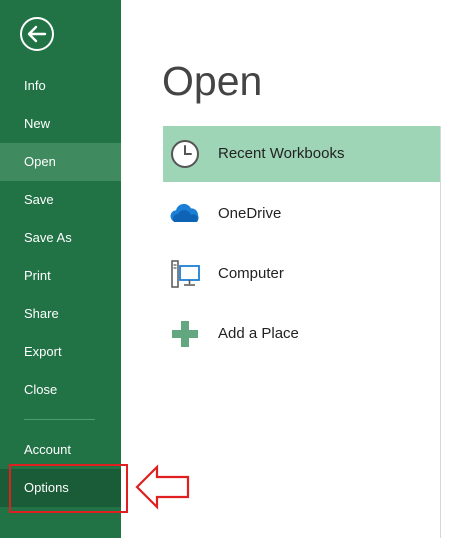 Image resolution: width=454 pixels, height=538 pixels. What do you see at coordinates (60, 200) in the screenshot?
I see `nav-item-save: Save` at bounding box center [60, 200].